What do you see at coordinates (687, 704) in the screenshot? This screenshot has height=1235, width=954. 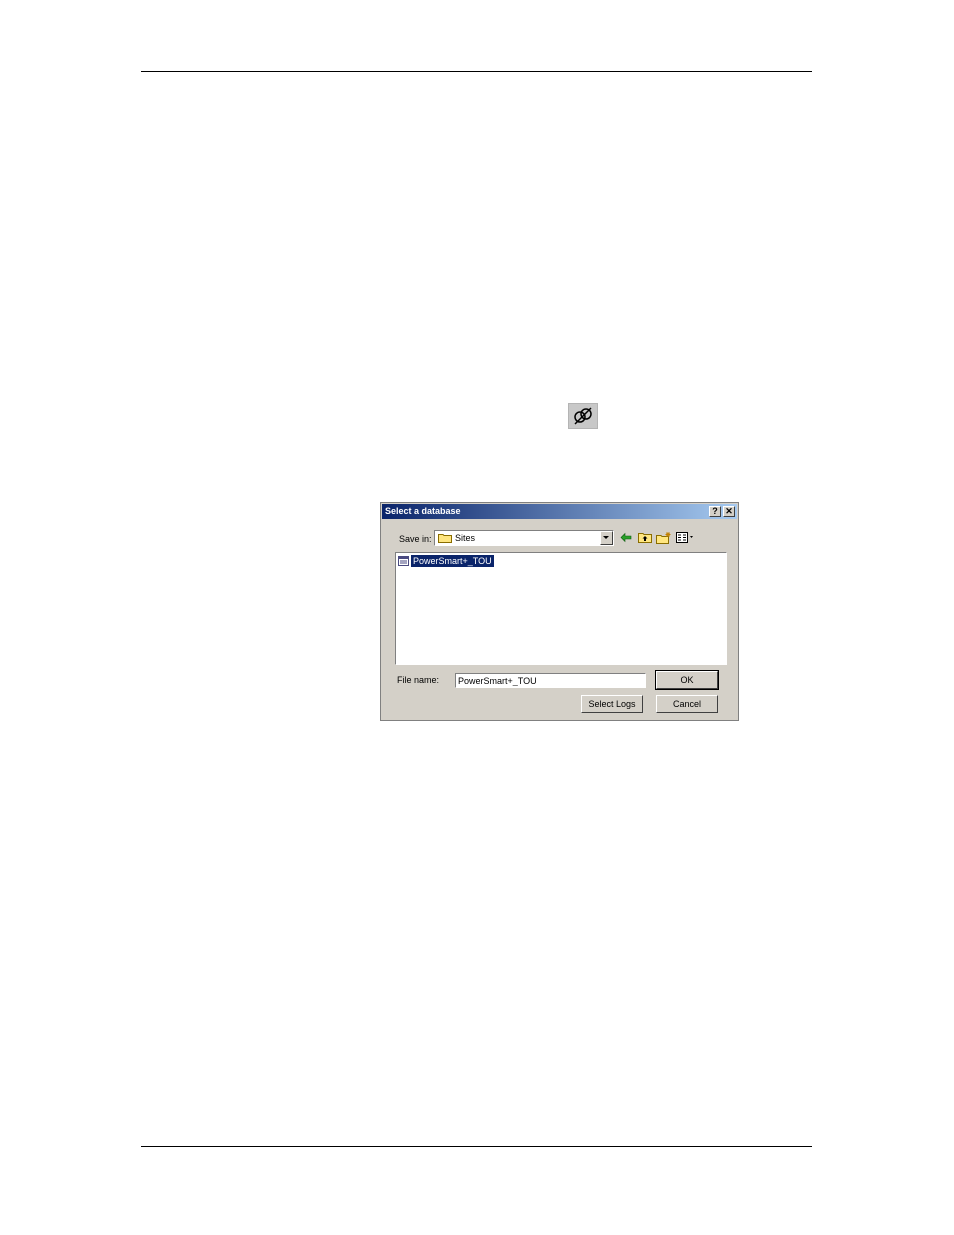 I see `cancel-button: Cancel` at bounding box center [687, 704].